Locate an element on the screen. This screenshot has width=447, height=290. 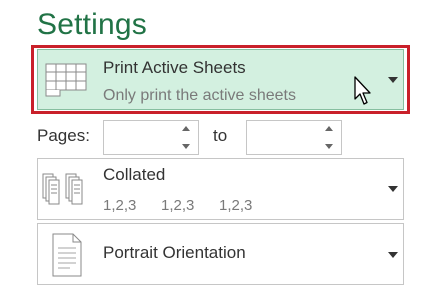
pages-to-spinner is located at coordinates (294, 137).